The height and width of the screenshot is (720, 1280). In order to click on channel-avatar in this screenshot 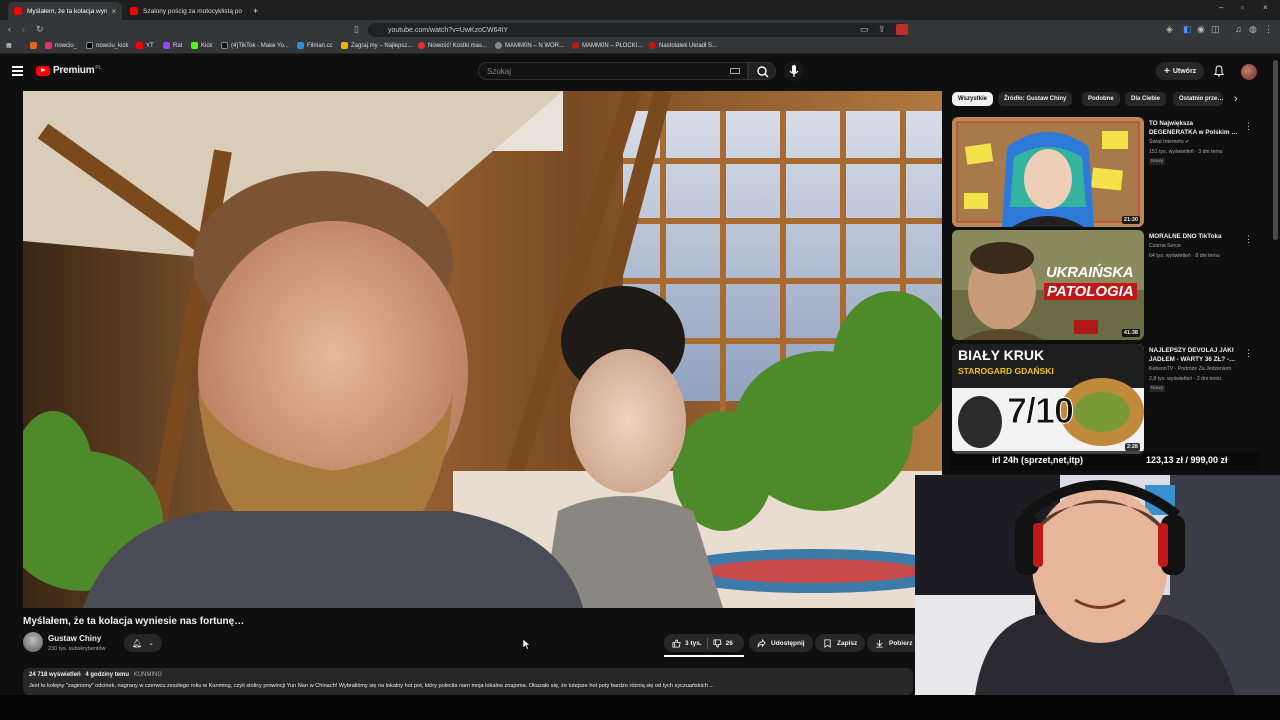, I will do `click(33, 642)`.